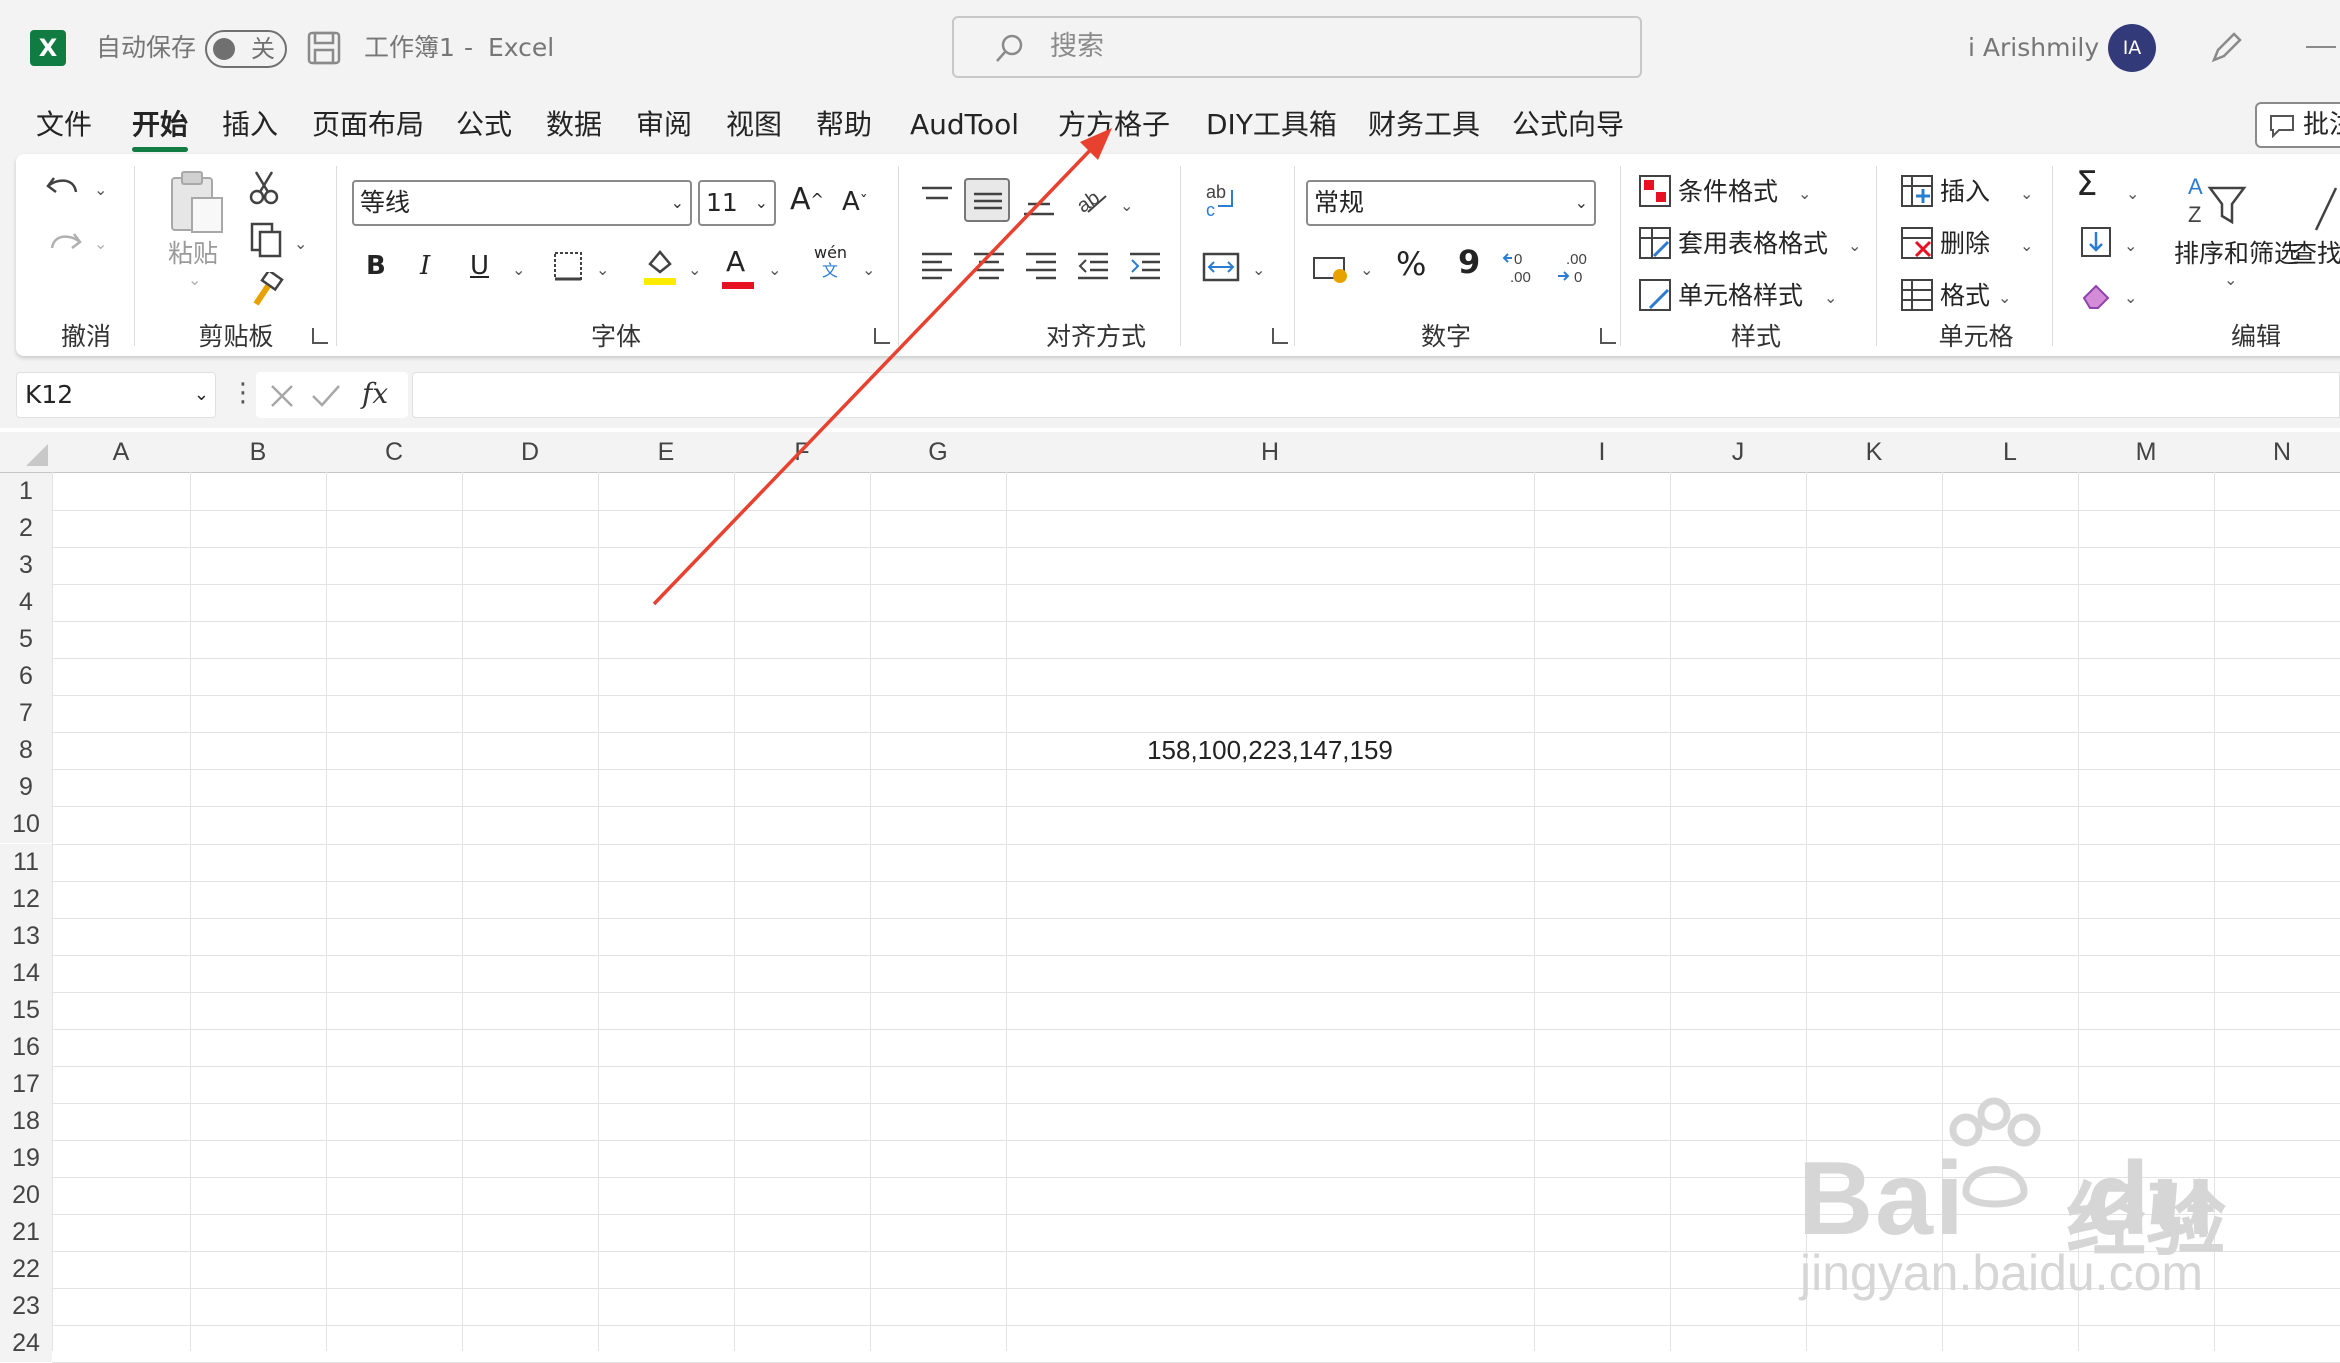  Describe the element at coordinates (26, 1344) in the screenshot. I see `row-header-24: 24` at that location.